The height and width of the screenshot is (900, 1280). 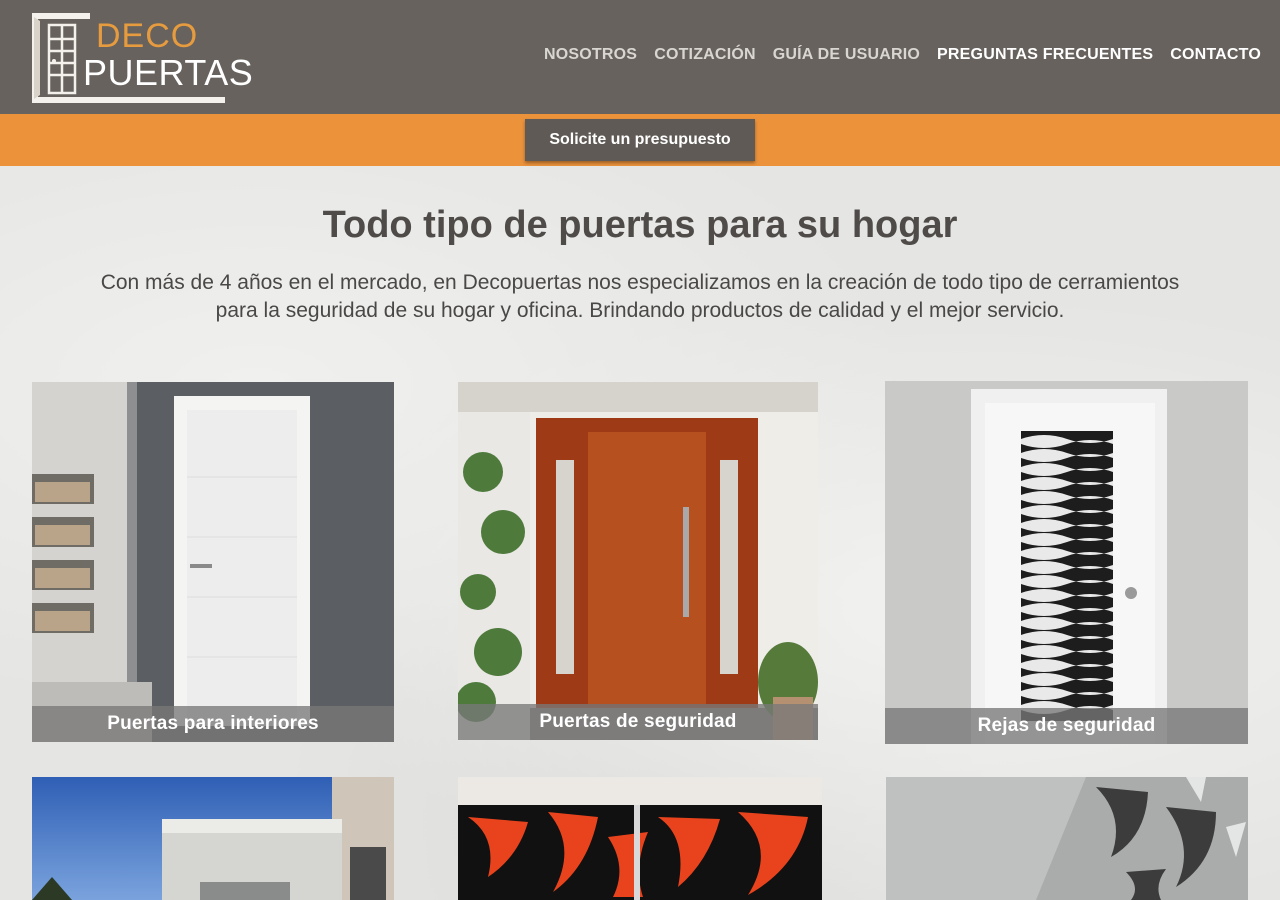 What do you see at coordinates (638, 722) in the screenshot?
I see `product-caption: Puertas de seguridad` at bounding box center [638, 722].